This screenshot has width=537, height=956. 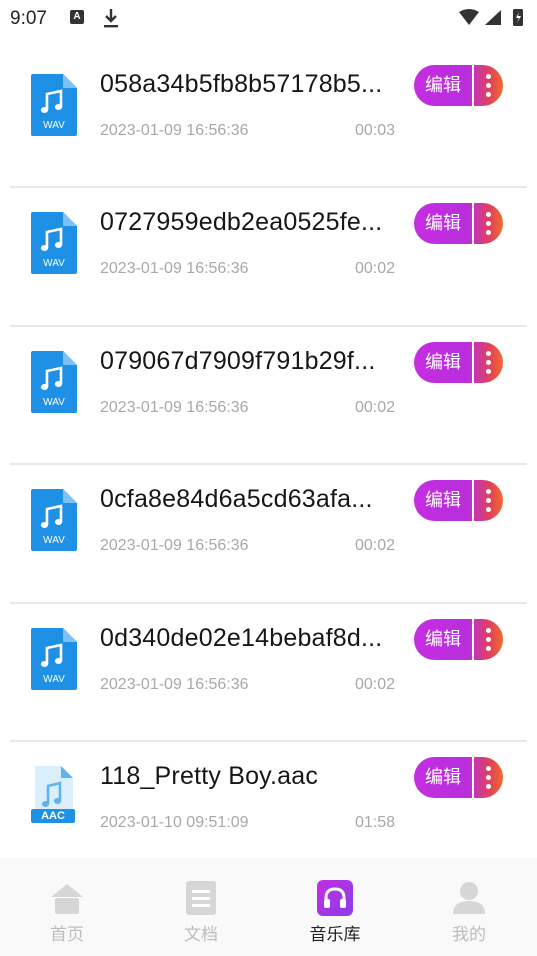 I want to click on headphones-icon, so click(x=335, y=898).